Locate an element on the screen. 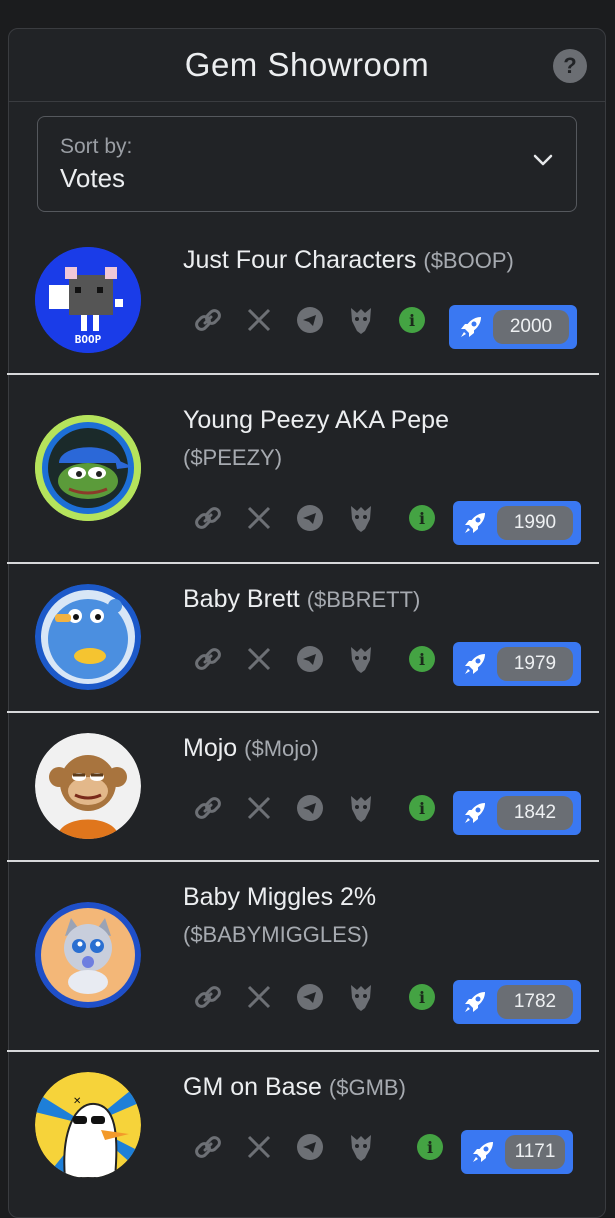  vote-count: 1171 is located at coordinates (535, 1152).